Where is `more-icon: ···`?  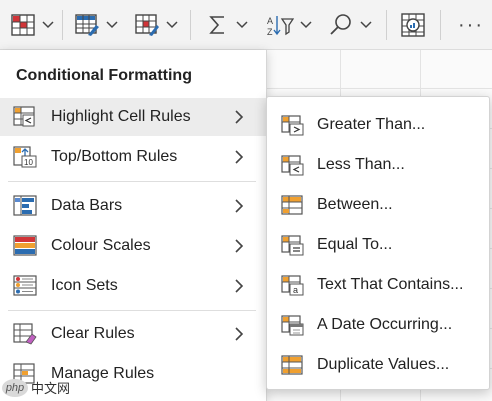
more-icon: ··· is located at coordinates (471, 24).